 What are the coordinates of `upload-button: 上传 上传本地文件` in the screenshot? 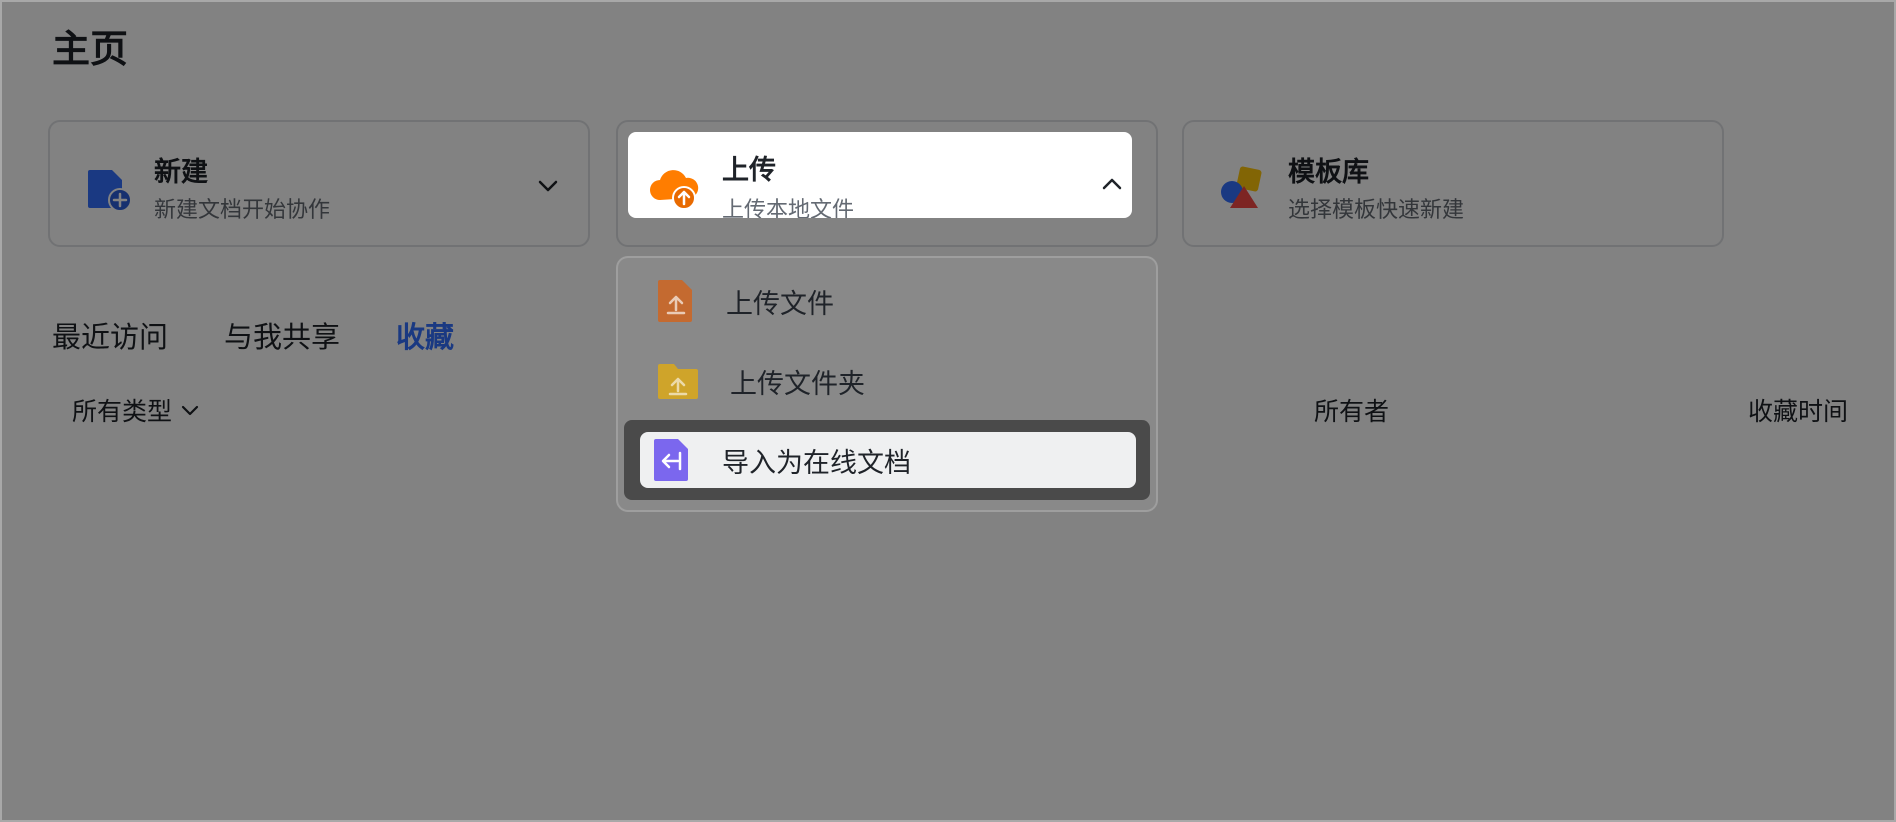 It's located at (880, 175).